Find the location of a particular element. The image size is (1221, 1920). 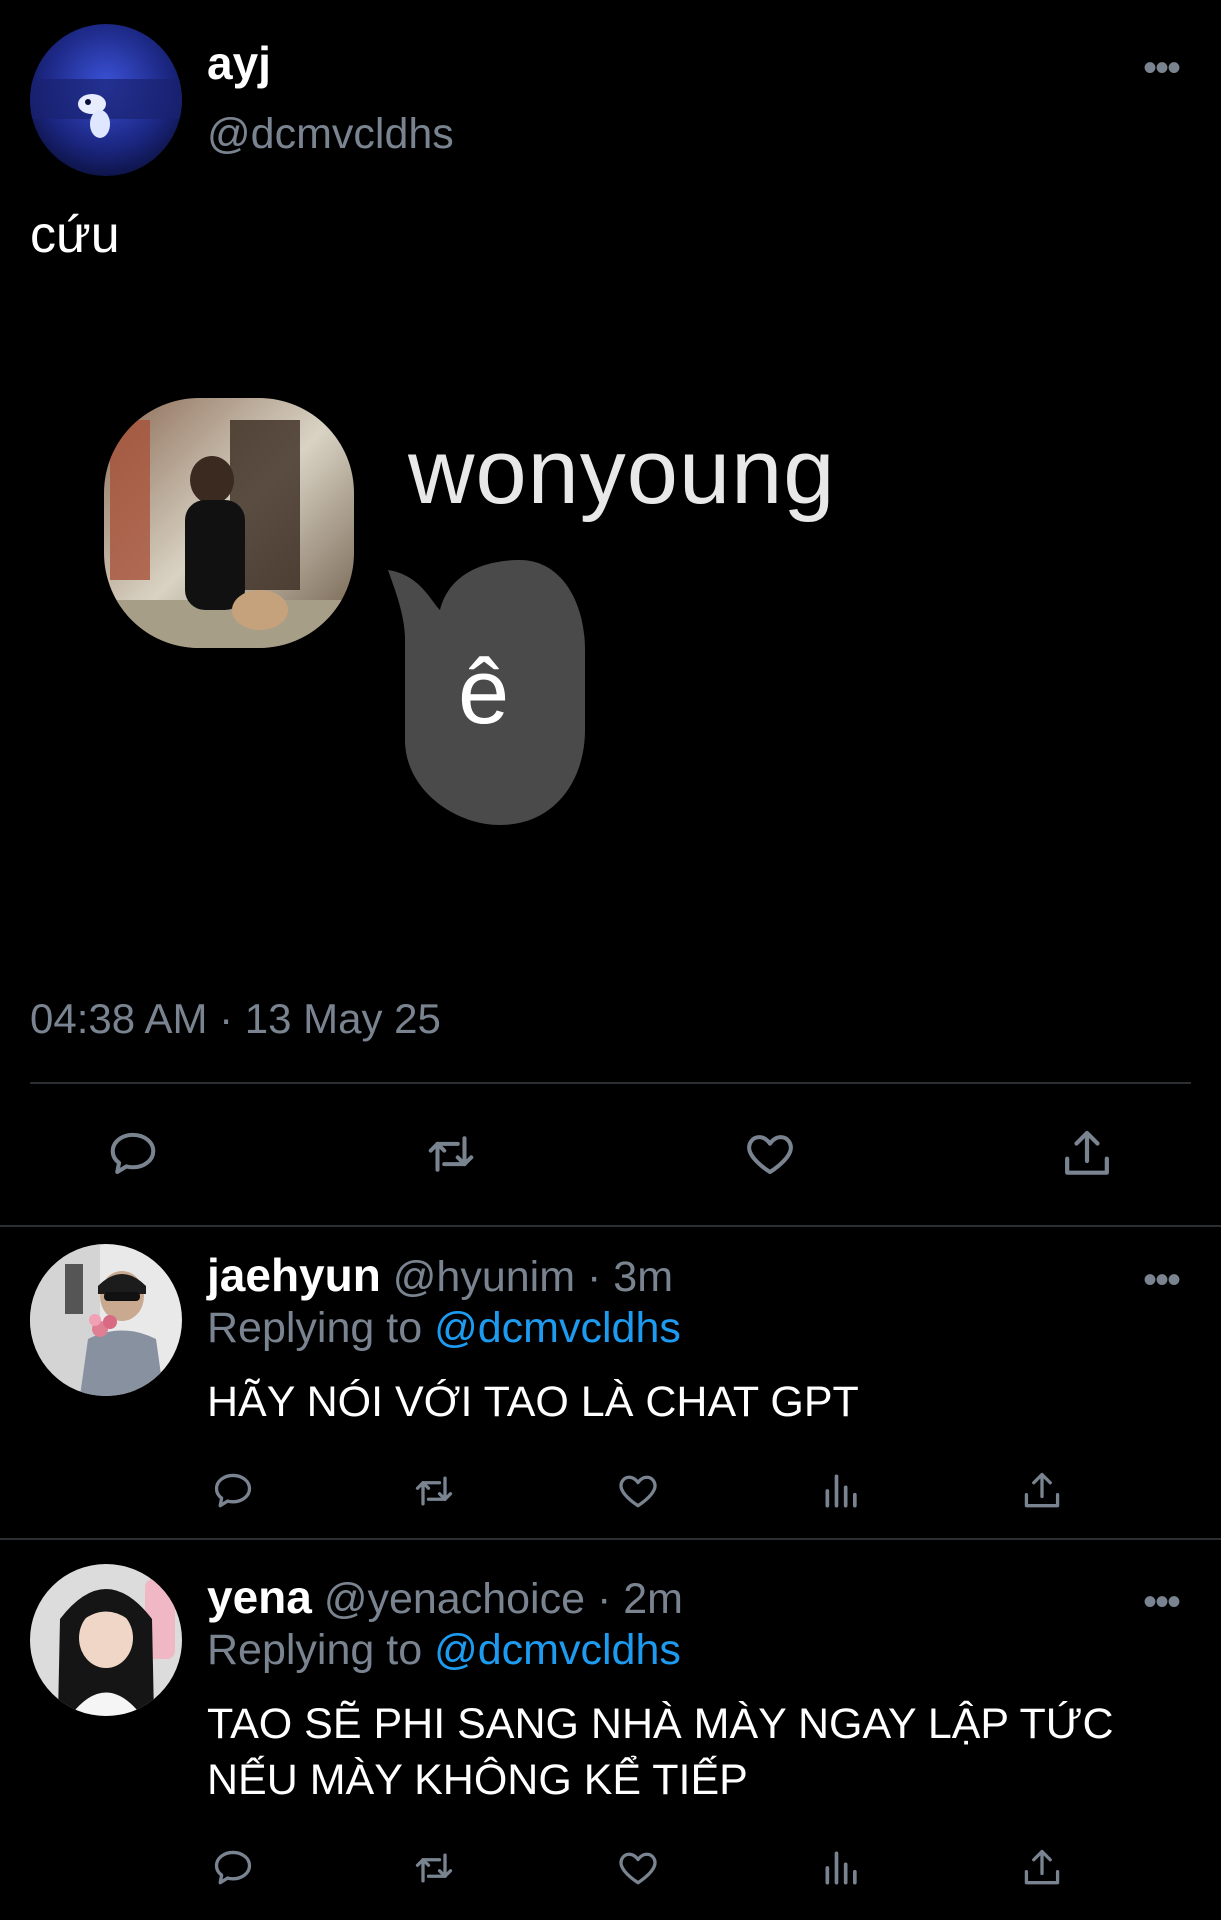

contact-name: wonyoung is located at coordinates (622, 472).